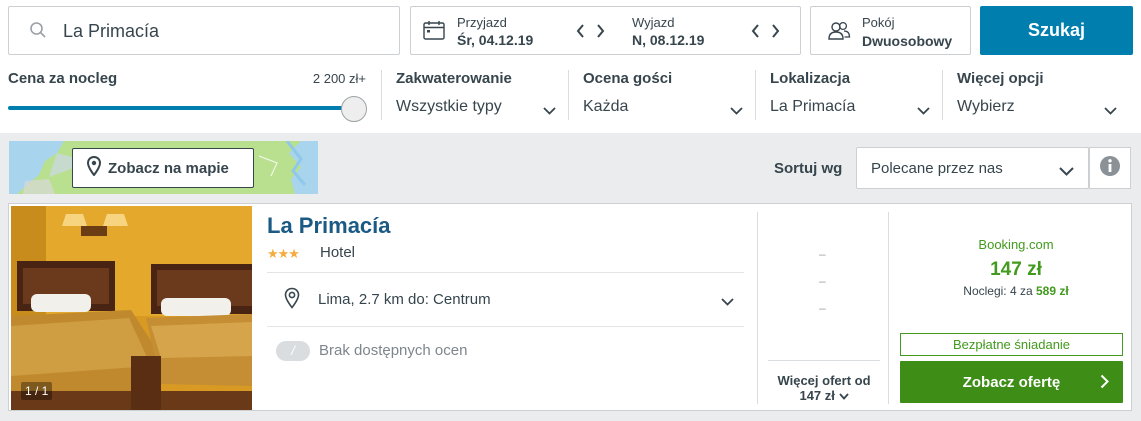  I want to click on deal-provider: Booking.com, so click(1016, 244).